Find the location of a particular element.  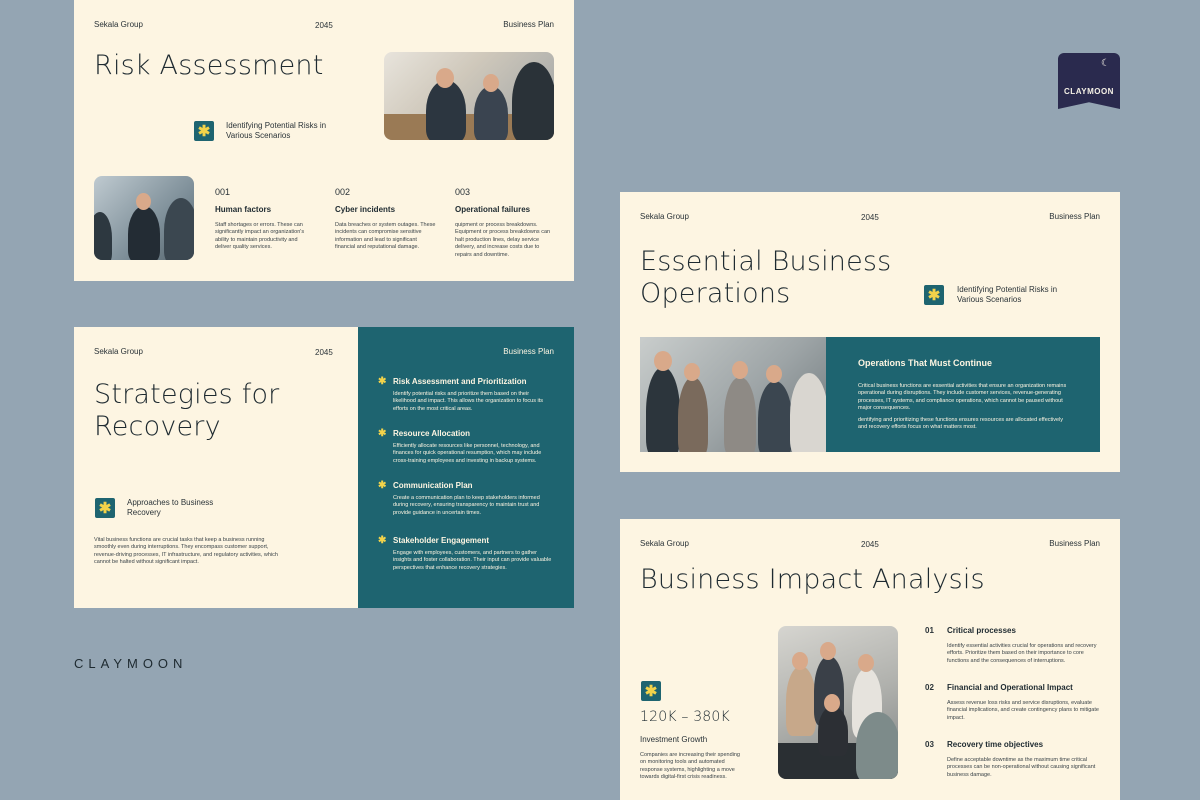

slide-title: Risk Assessment is located at coordinates (209, 65).